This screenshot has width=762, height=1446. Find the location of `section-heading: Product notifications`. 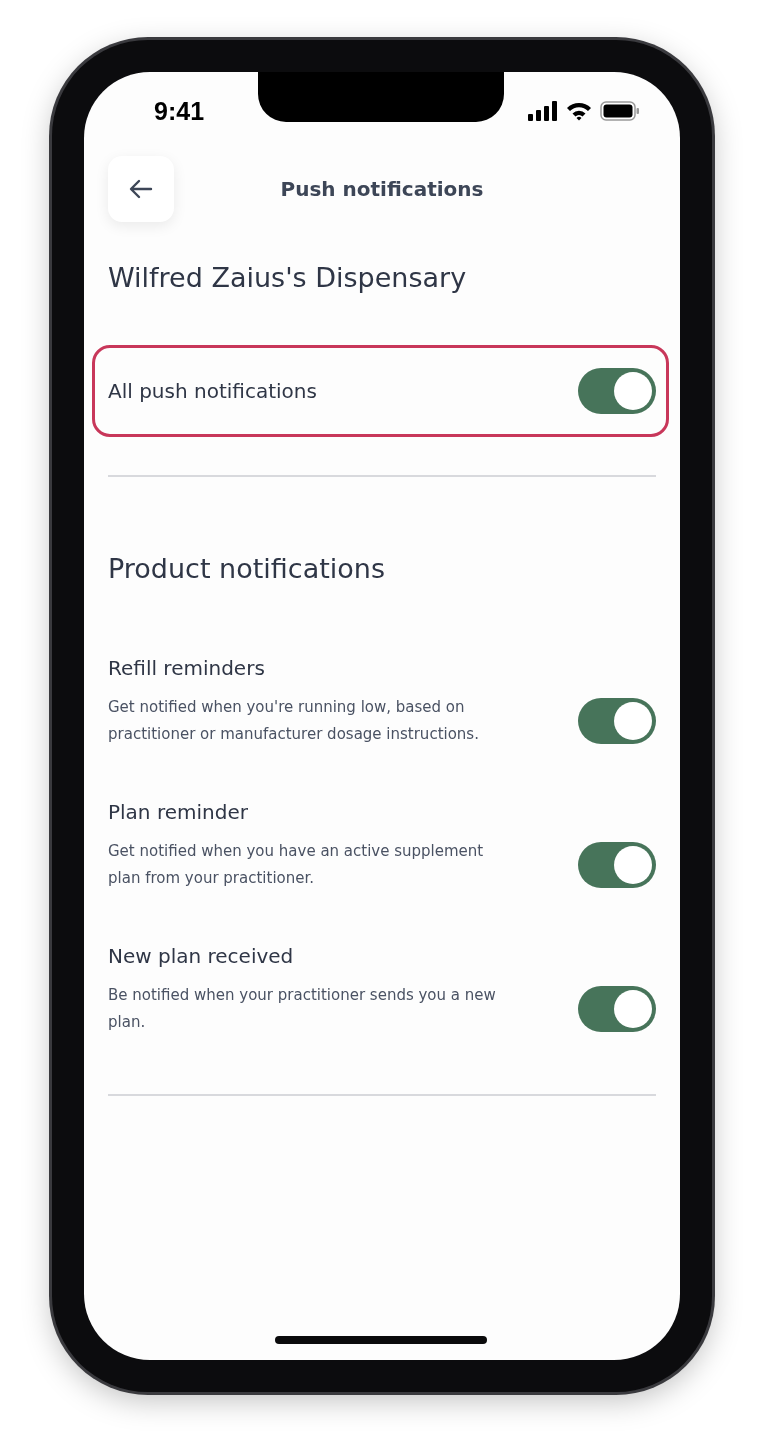

section-heading: Product notifications is located at coordinates (247, 568).